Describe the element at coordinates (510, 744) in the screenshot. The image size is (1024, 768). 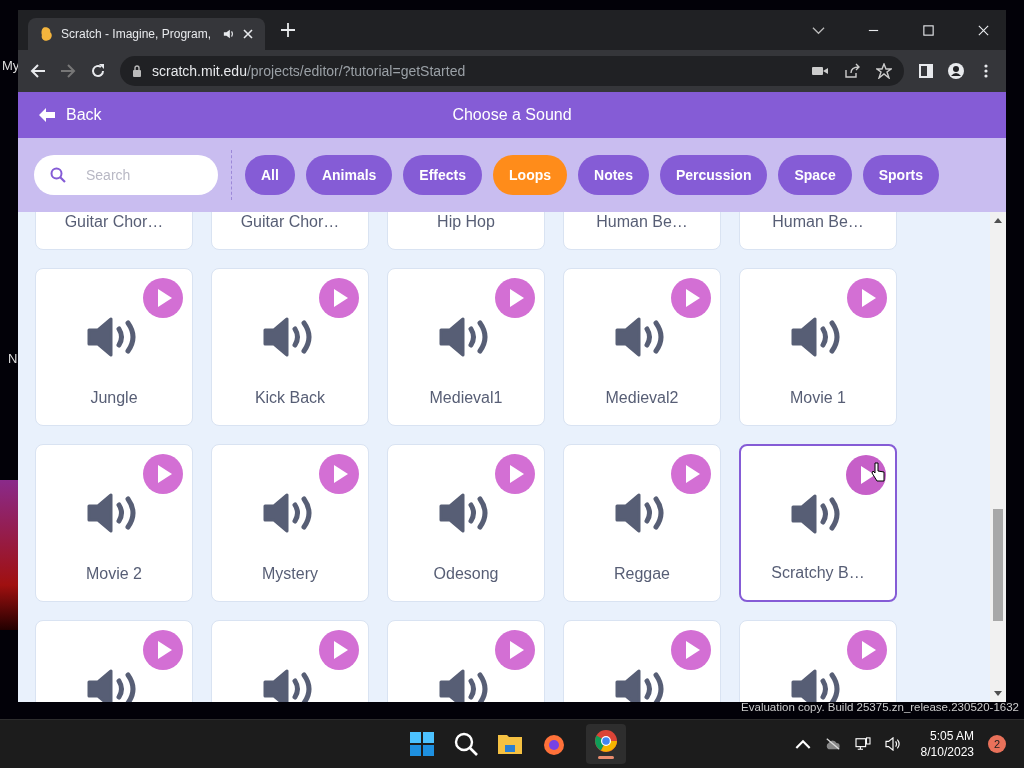
I see `folder-icon` at that location.